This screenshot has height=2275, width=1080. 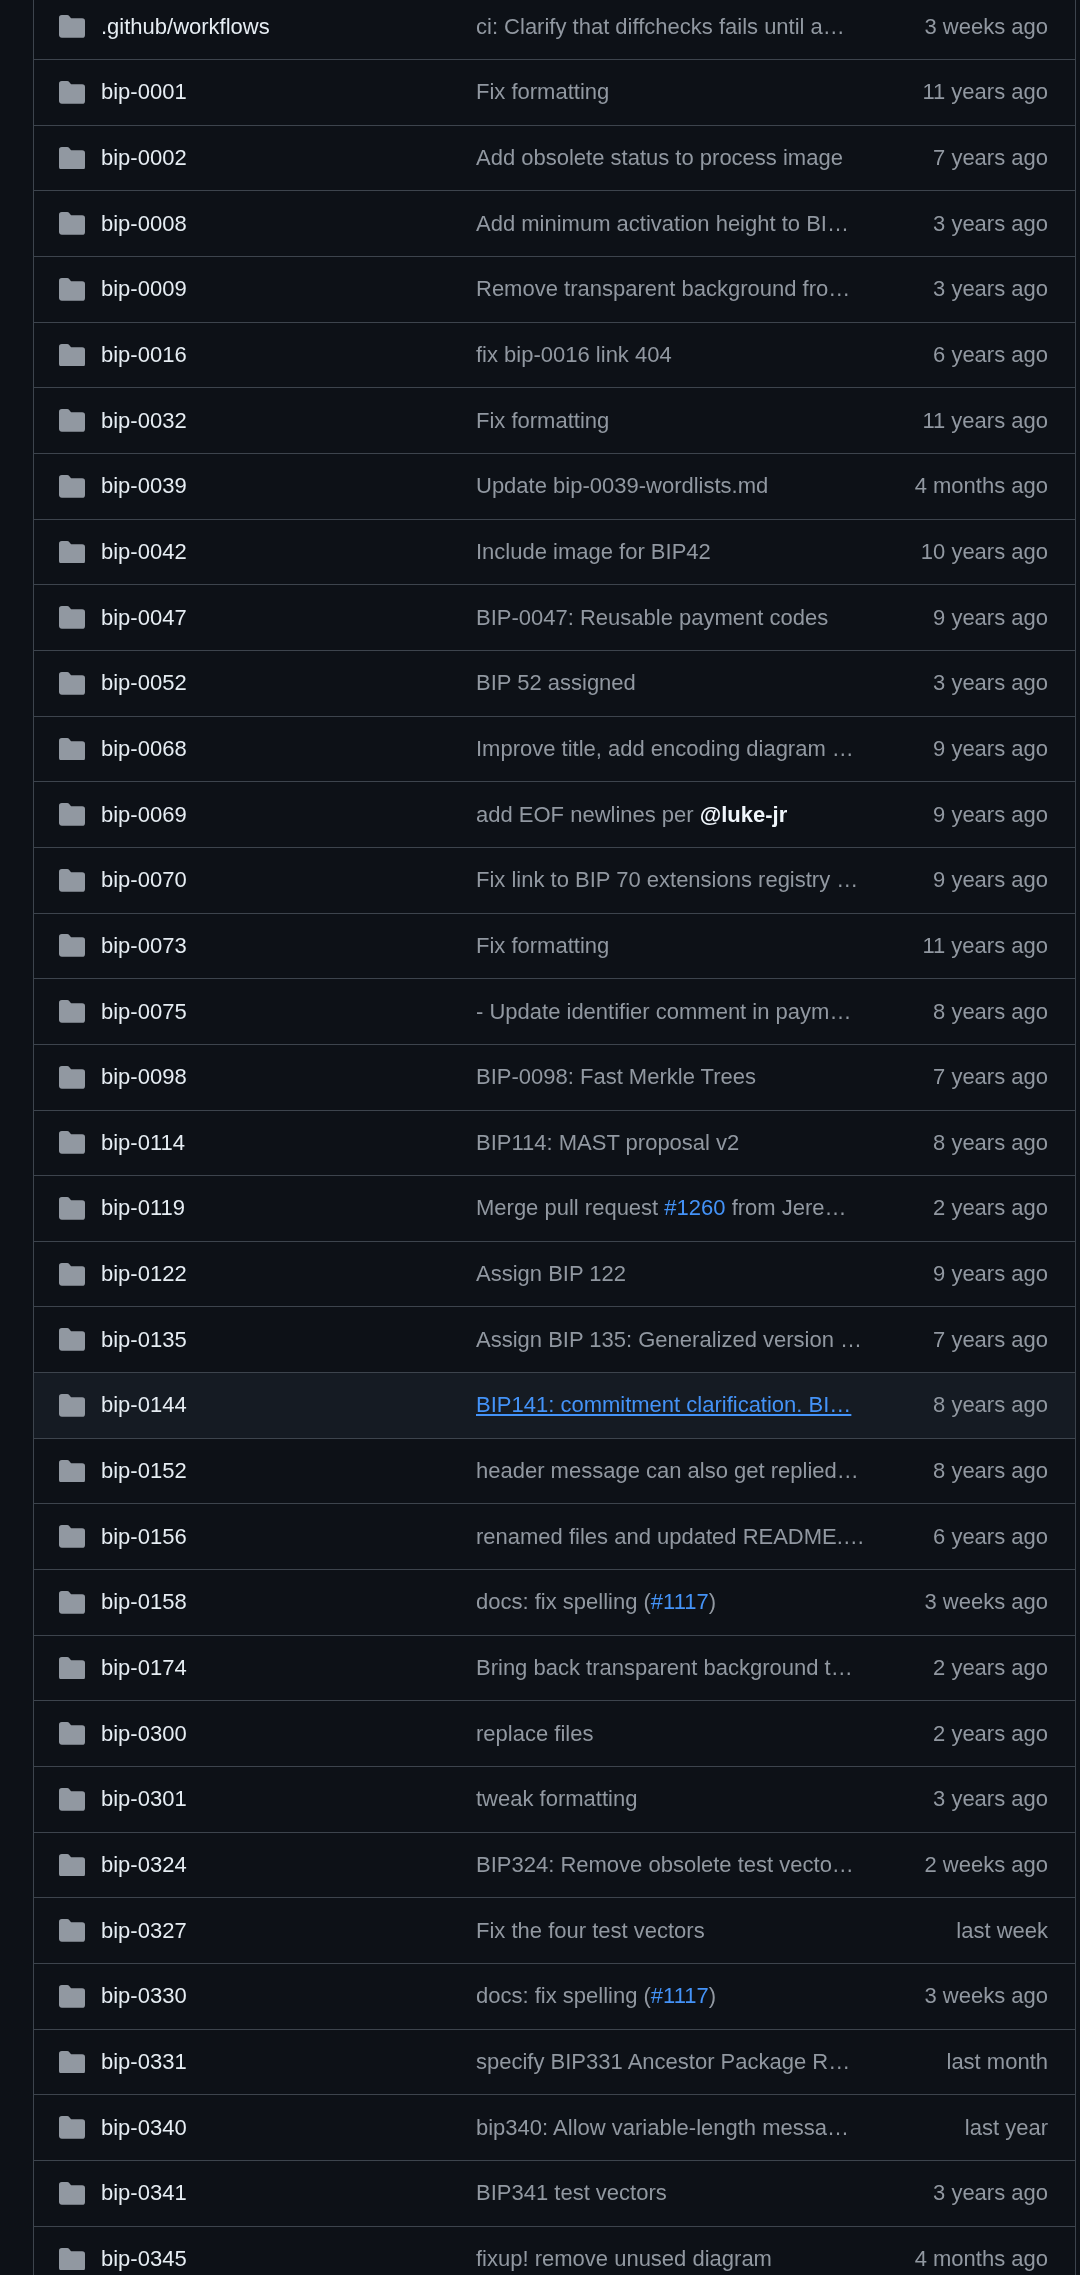 What do you see at coordinates (280, 748) in the screenshot?
I see `folder-name-link: bip-0068` at bounding box center [280, 748].